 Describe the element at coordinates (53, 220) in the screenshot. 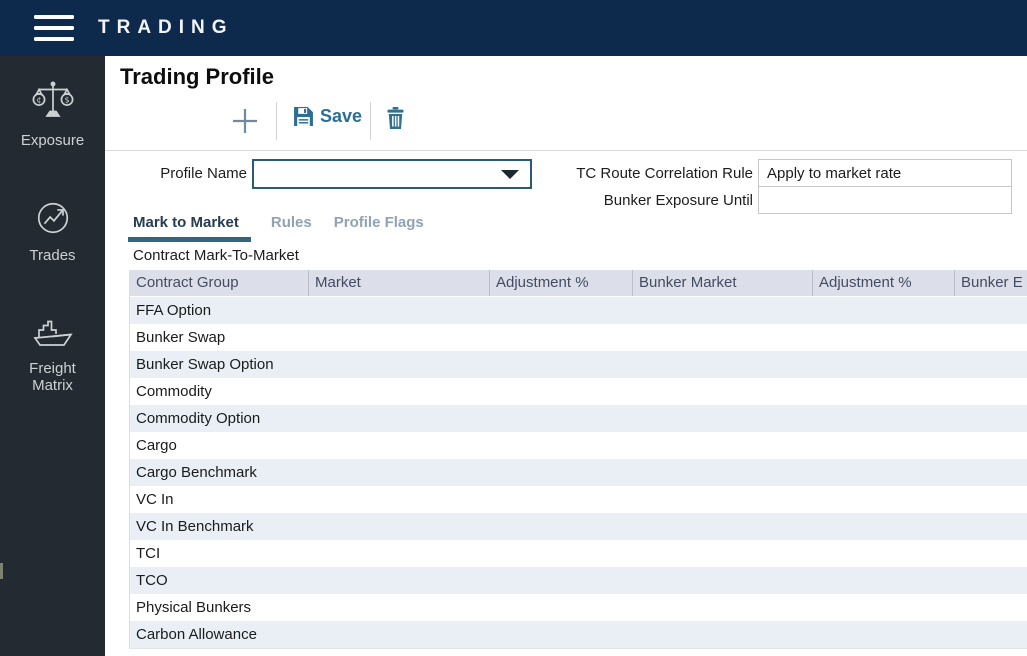

I see `trend-up-icon` at that location.